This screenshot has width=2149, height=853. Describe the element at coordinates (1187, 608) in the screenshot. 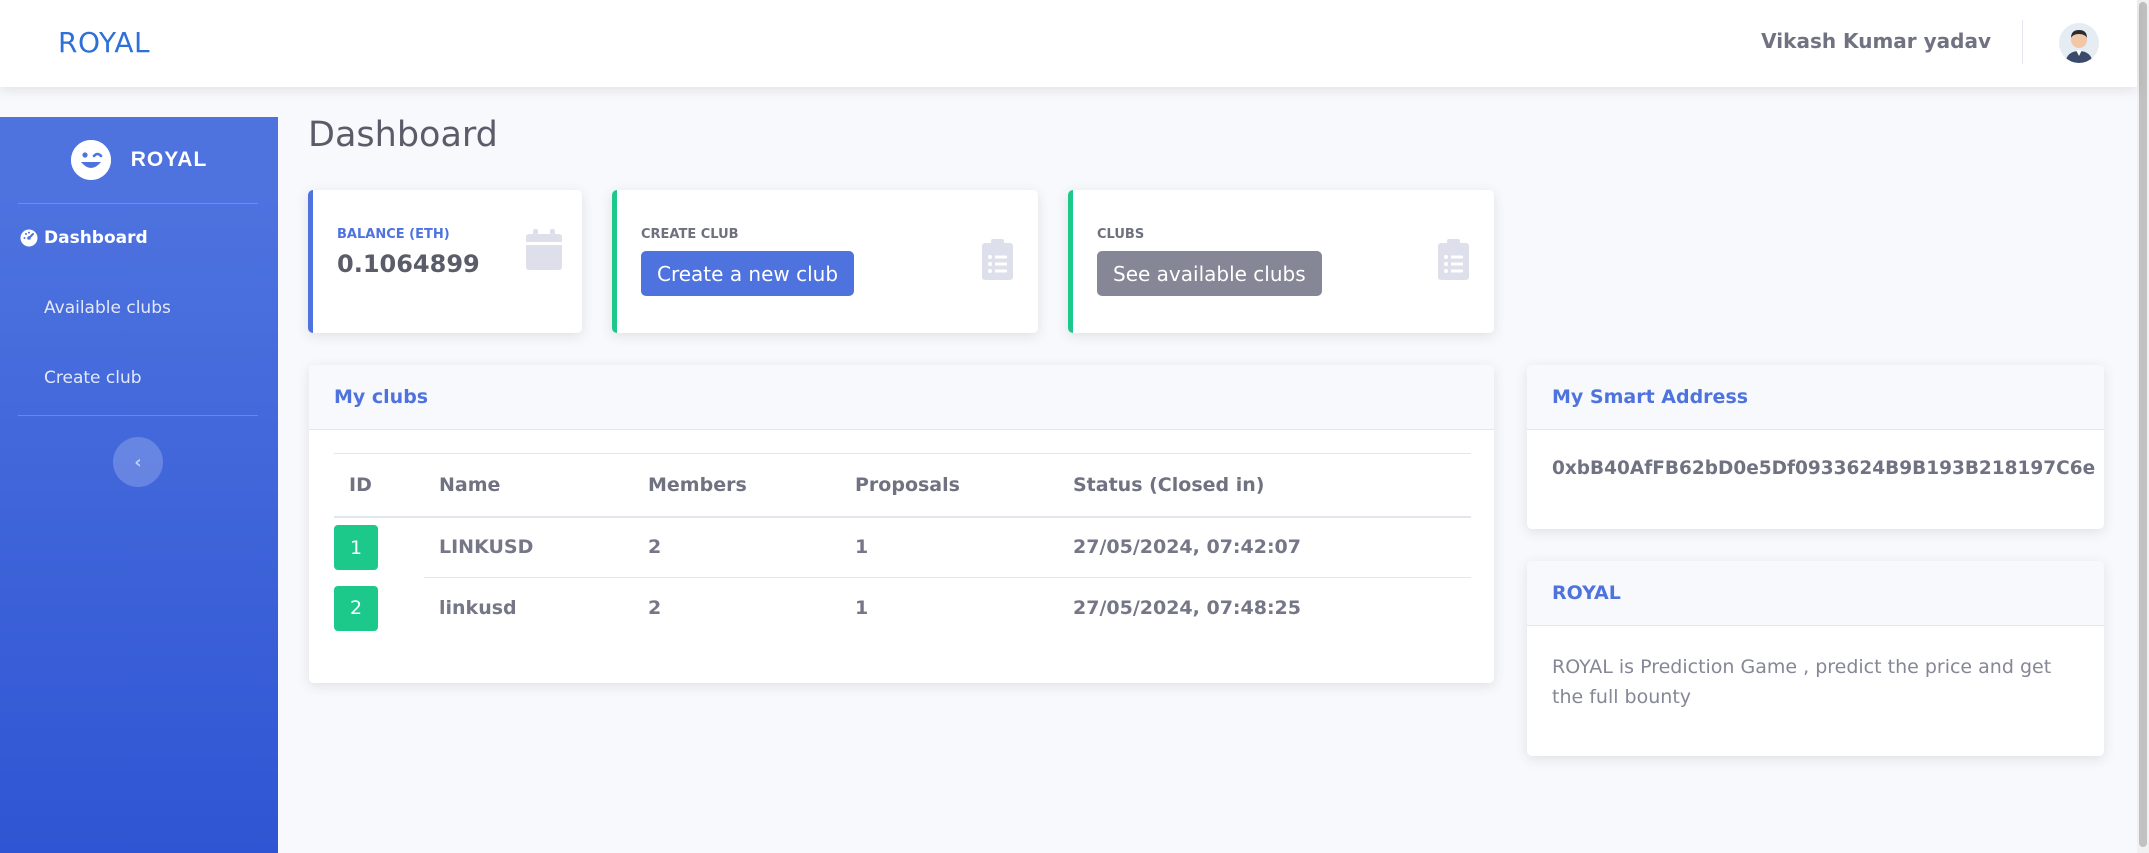

I see `status-cell: 27/05/2024, 07:48:25` at that location.